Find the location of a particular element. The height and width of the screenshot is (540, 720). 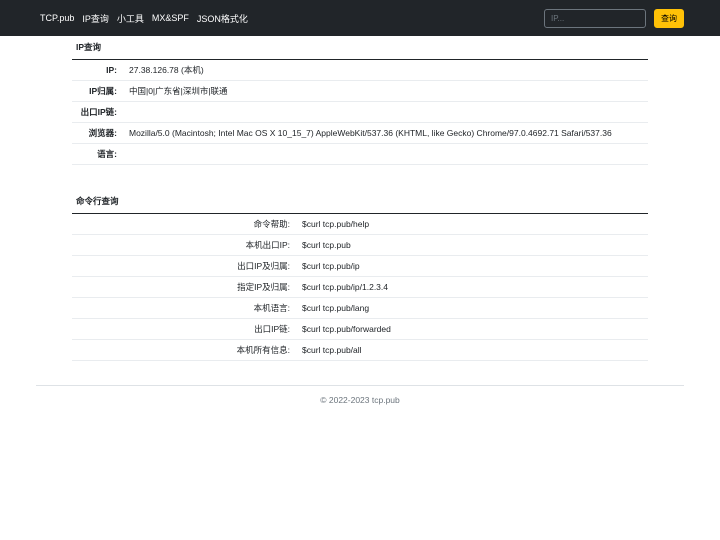

cmd-row-specified-ip: 指定IP及归属: $curl tcp.pub/ip/1.2.3.4 is located at coordinates (360, 287).